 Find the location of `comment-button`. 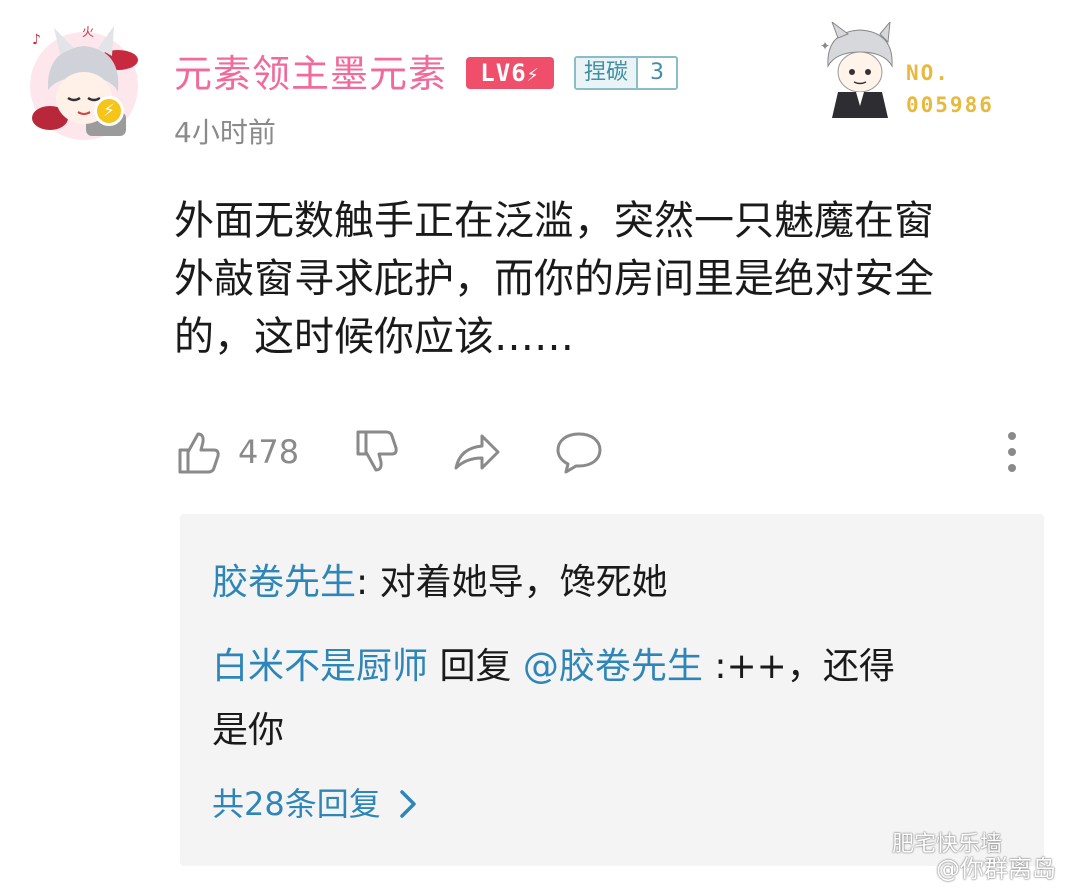

comment-button is located at coordinates (579, 452).